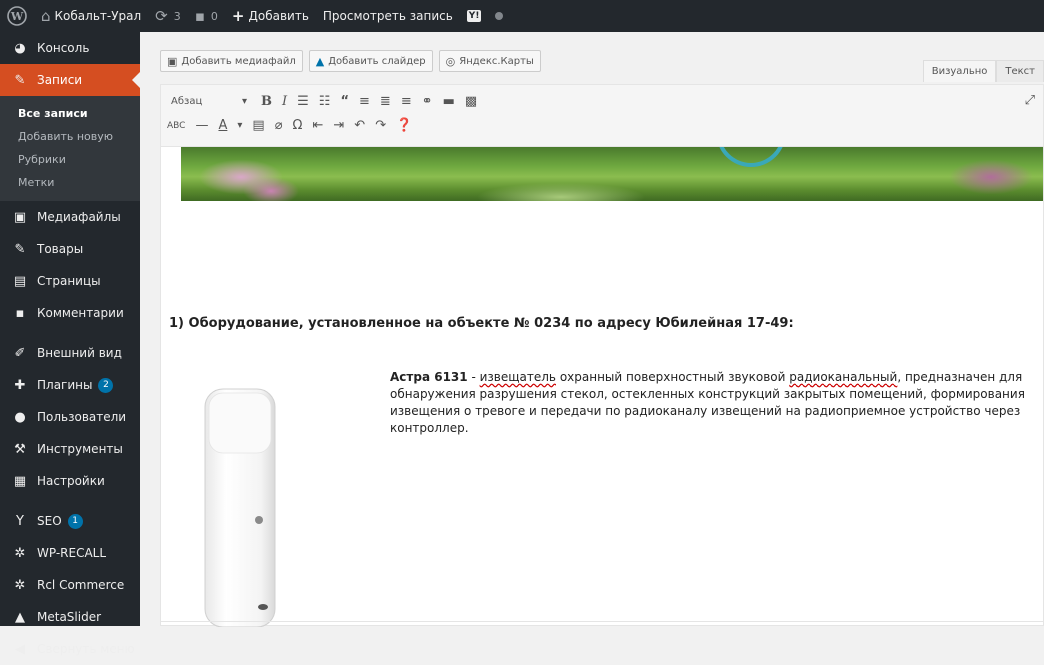 This screenshot has width=1044, height=665. I want to click on posts-submenu: Все записи Добавить новую Рубрики Метки, so click(70, 148).